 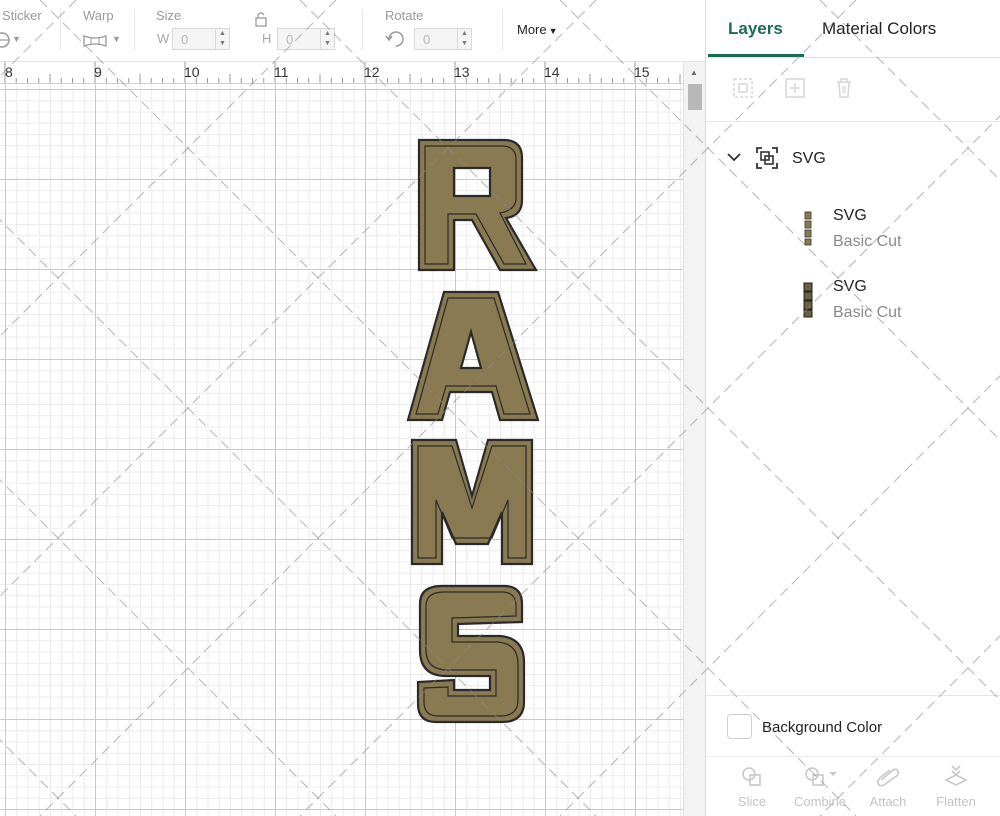 What do you see at coordinates (464, 39) in the screenshot?
I see `rotate-stepper: ▲ ▼` at bounding box center [464, 39].